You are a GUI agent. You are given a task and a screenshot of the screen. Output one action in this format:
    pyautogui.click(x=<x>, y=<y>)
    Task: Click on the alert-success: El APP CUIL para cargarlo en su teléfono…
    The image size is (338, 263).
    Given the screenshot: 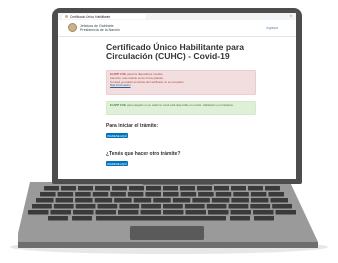 What is the action you would take?
    pyautogui.click(x=181, y=108)
    